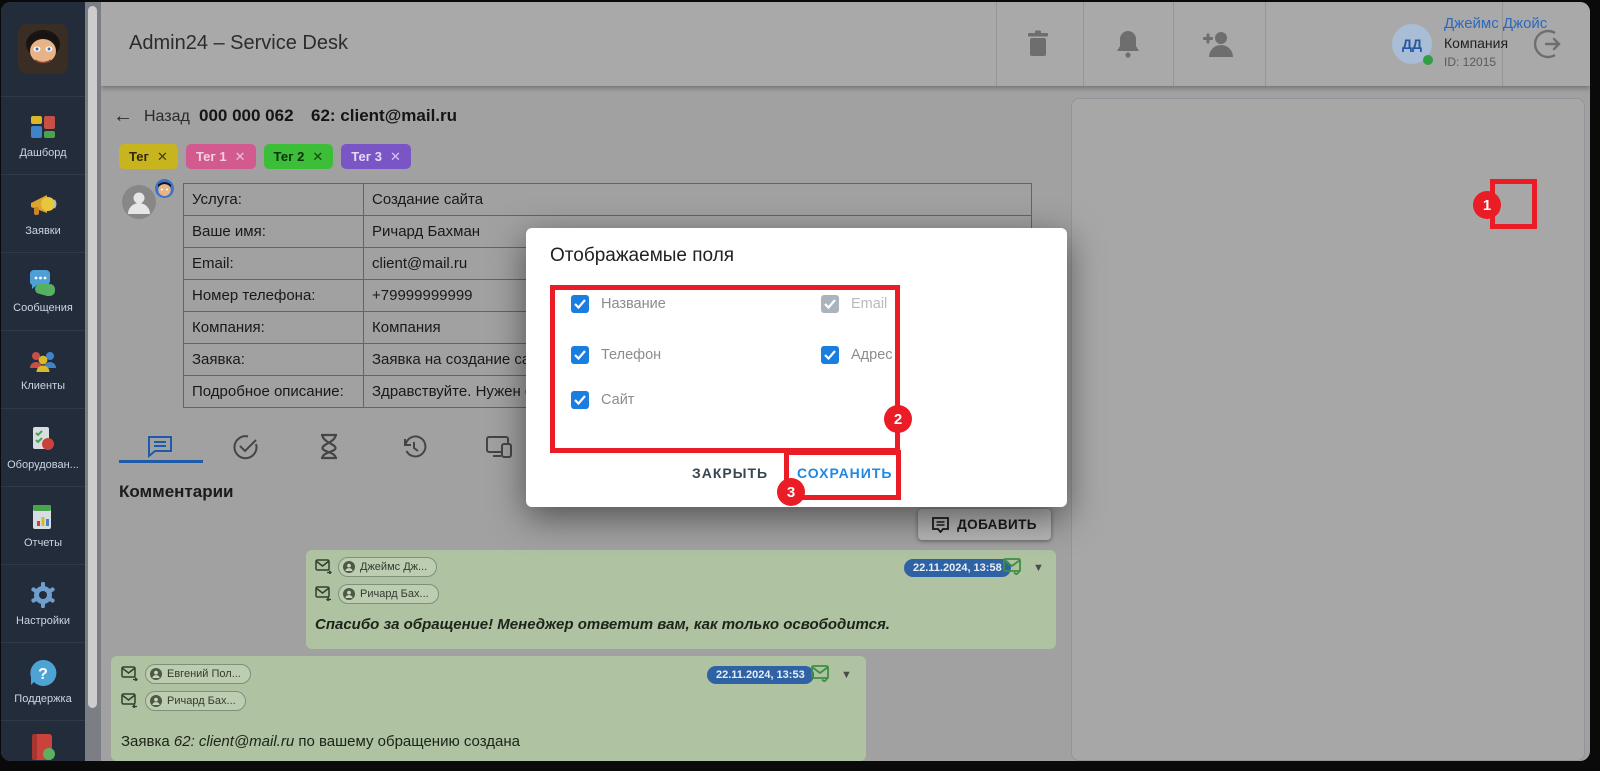 The height and width of the screenshot is (771, 1600). Describe the element at coordinates (139, 156) in the screenshot. I see `tag-label: Тег` at that location.